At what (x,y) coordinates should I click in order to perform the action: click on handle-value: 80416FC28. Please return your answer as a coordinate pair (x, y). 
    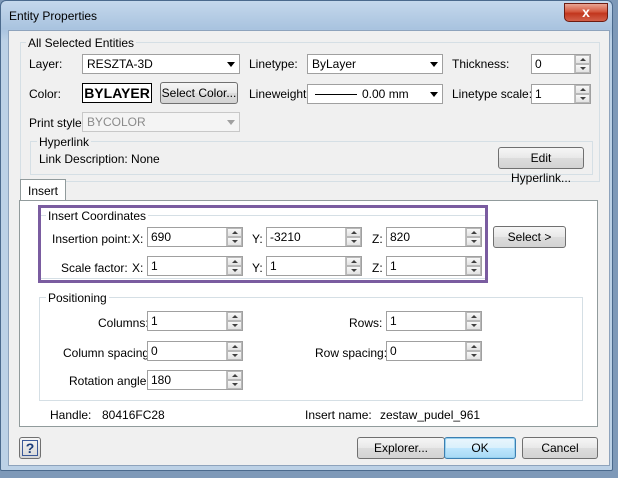
    Looking at the image, I should click on (133, 415).